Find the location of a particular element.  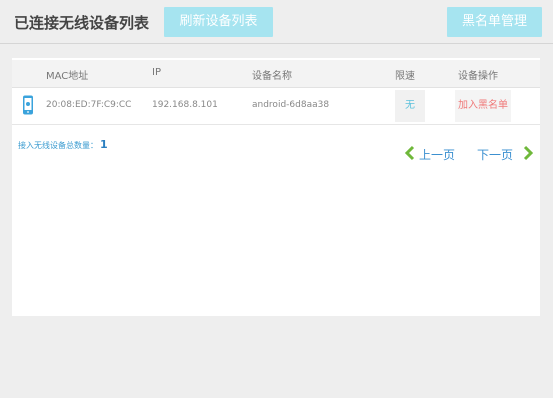

device-ip: 192.168.8.101 is located at coordinates (185, 105).